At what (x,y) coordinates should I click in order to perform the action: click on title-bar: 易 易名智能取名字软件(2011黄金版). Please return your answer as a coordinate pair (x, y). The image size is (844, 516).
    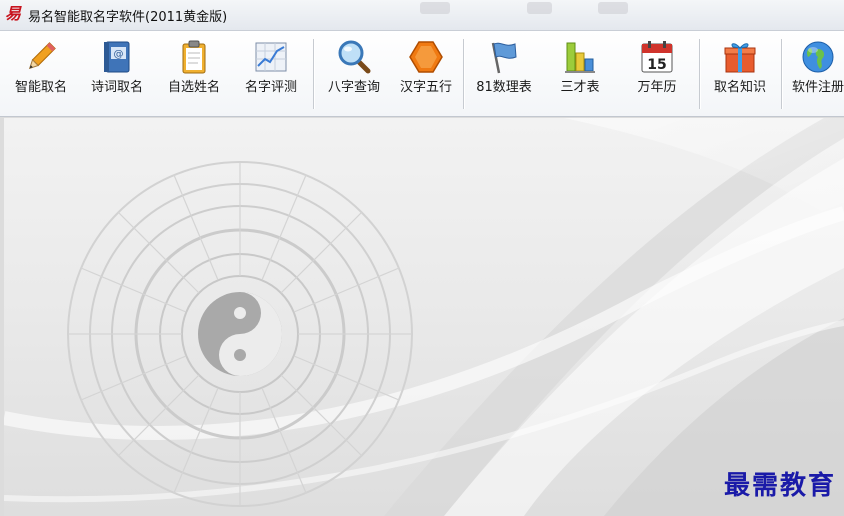
    Looking at the image, I should click on (422, 15).